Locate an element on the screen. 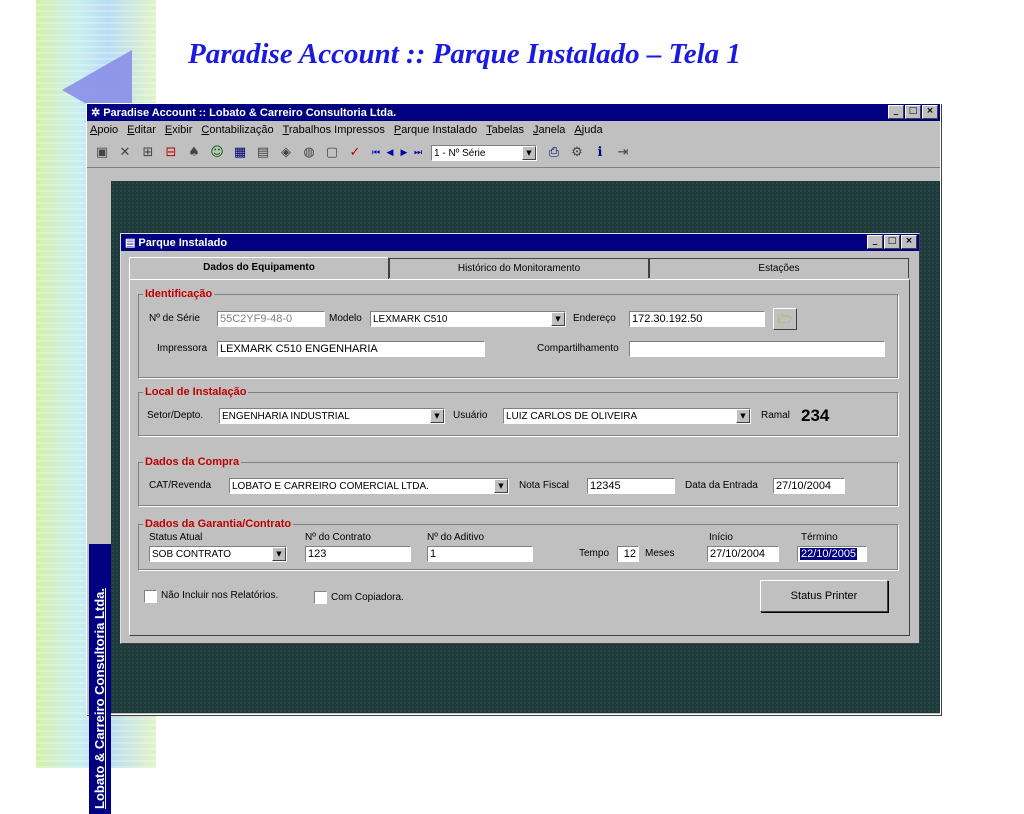  last-record-icon: ⏭ is located at coordinates (418, 153).